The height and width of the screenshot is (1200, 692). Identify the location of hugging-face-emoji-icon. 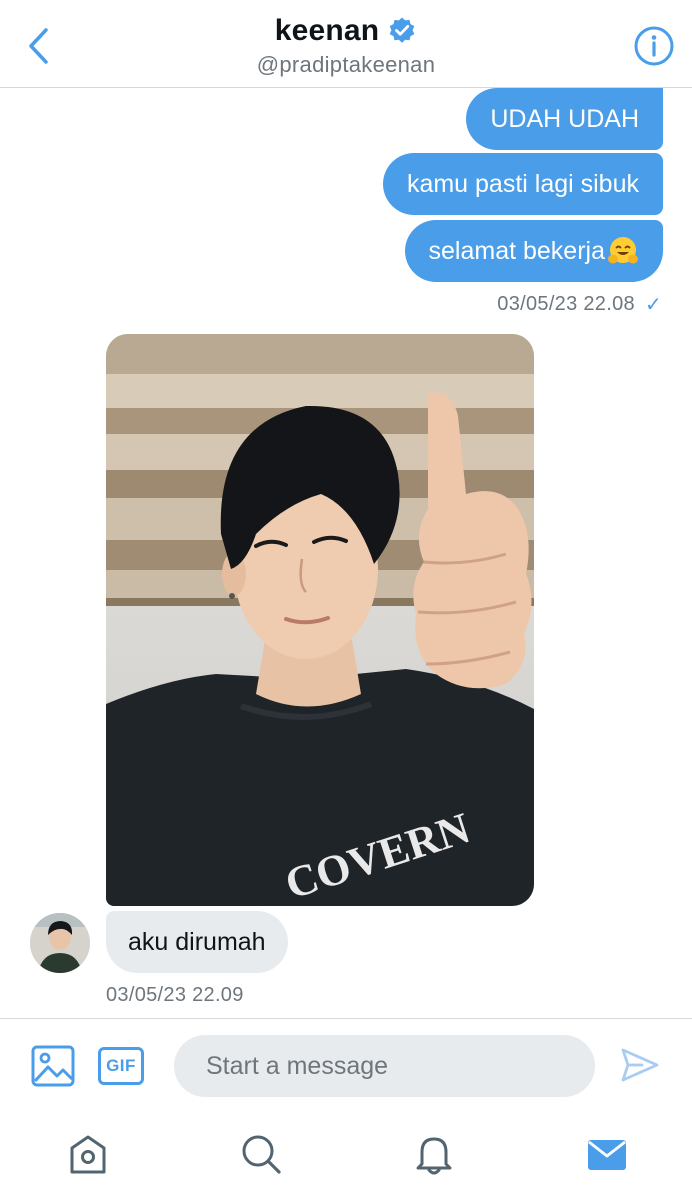
(623, 250).